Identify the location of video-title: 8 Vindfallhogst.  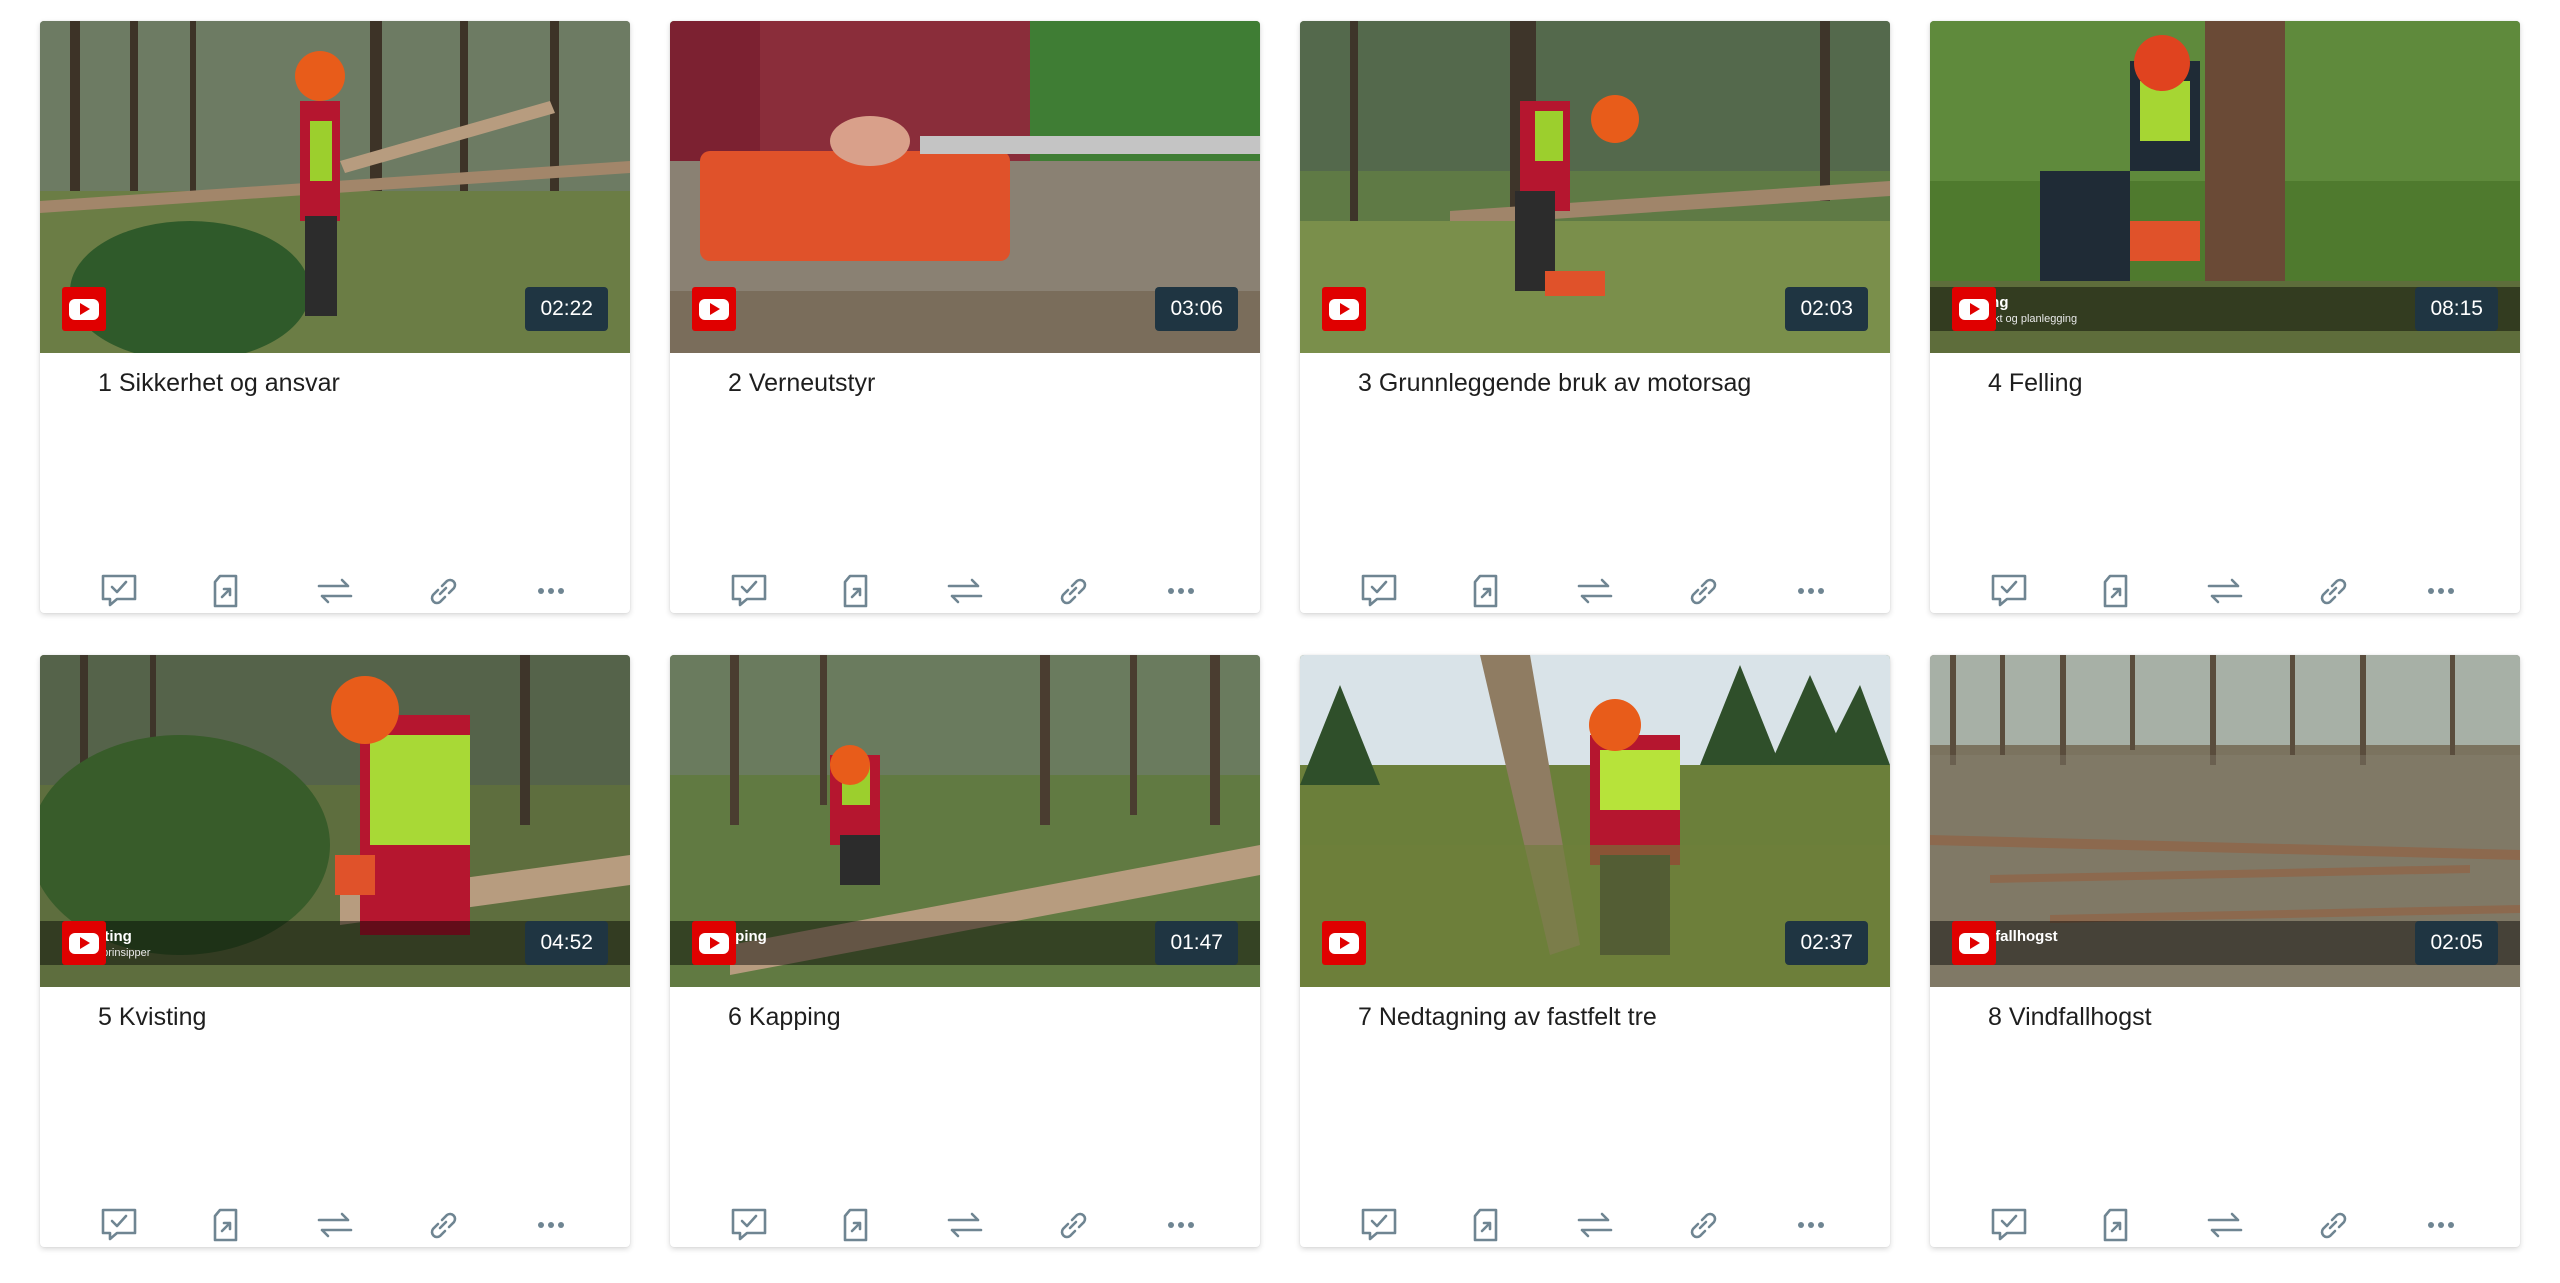
(2070, 1017).